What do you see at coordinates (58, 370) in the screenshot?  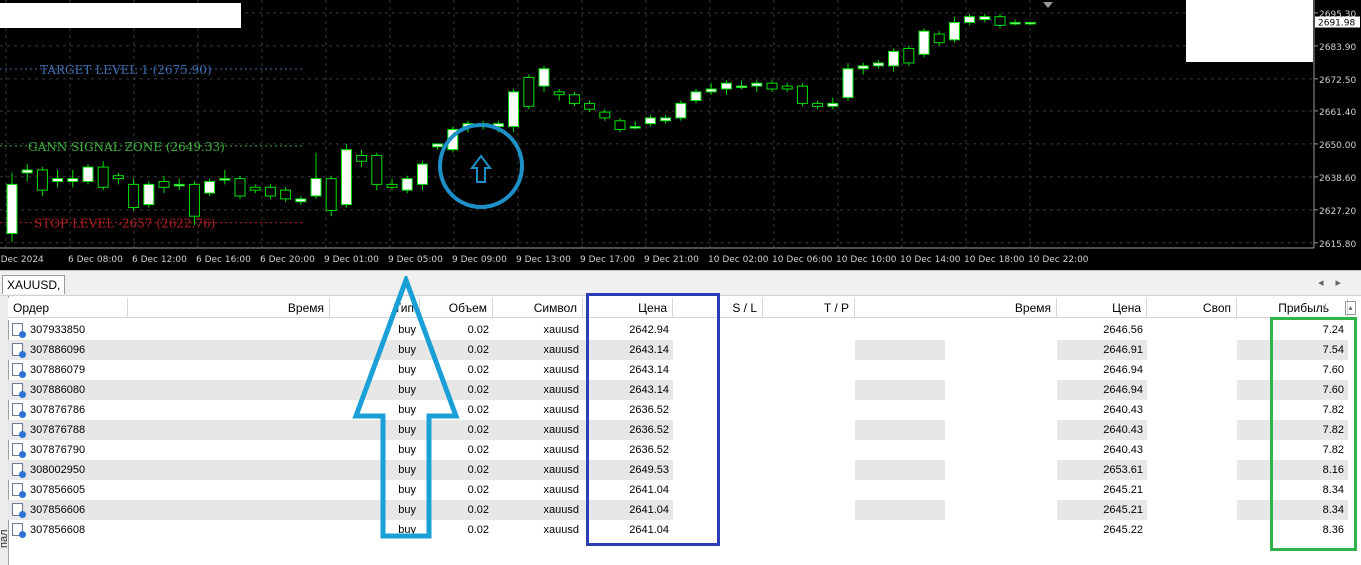 I see `cell-order-text: 307886079` at bounding box center [58, 370].